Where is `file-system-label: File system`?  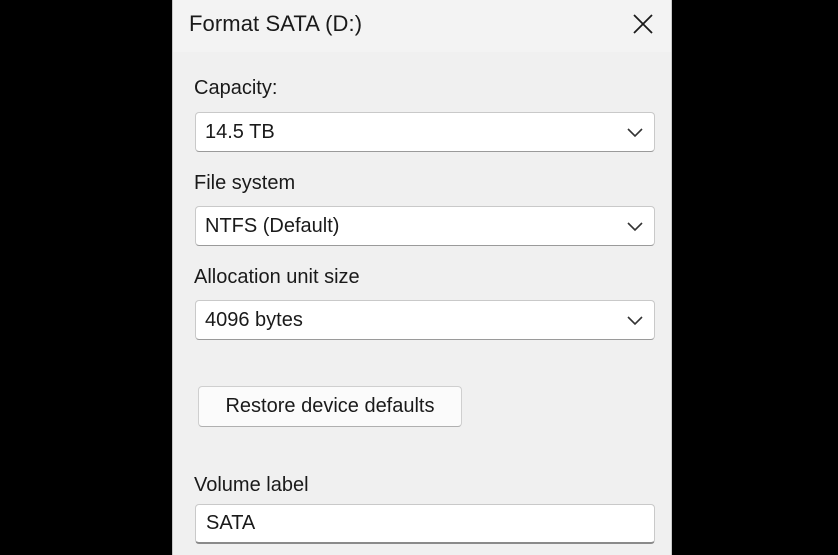 file-system-label: File system is located at coordinates (245, 183).